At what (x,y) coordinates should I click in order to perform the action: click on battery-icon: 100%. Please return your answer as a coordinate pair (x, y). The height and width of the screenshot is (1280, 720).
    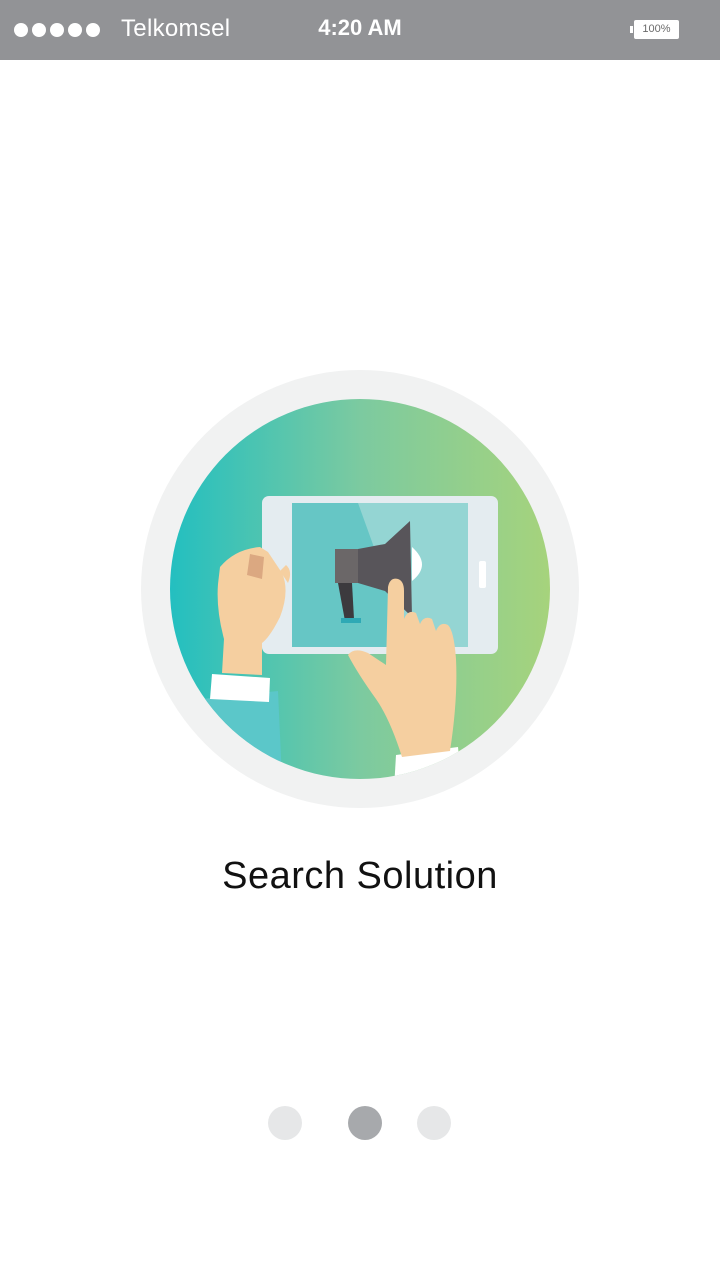
    Looking at the image, I should click on (654, 29).